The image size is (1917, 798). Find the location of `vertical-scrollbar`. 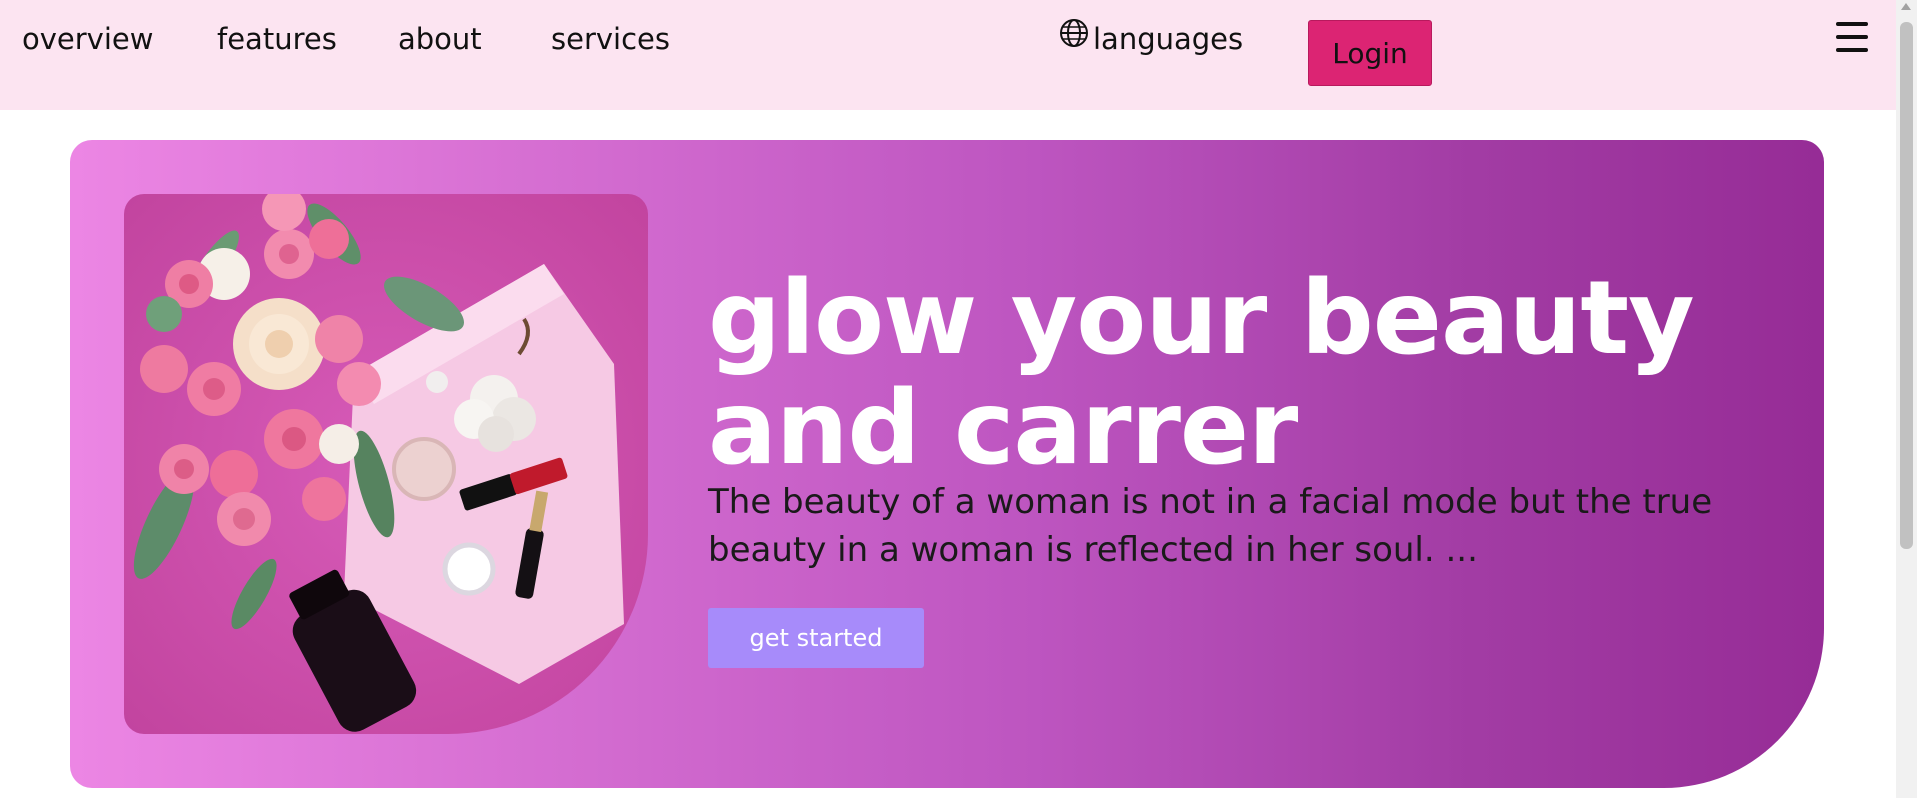

vertical-scrollbar is located at coordinates (1906, 399).